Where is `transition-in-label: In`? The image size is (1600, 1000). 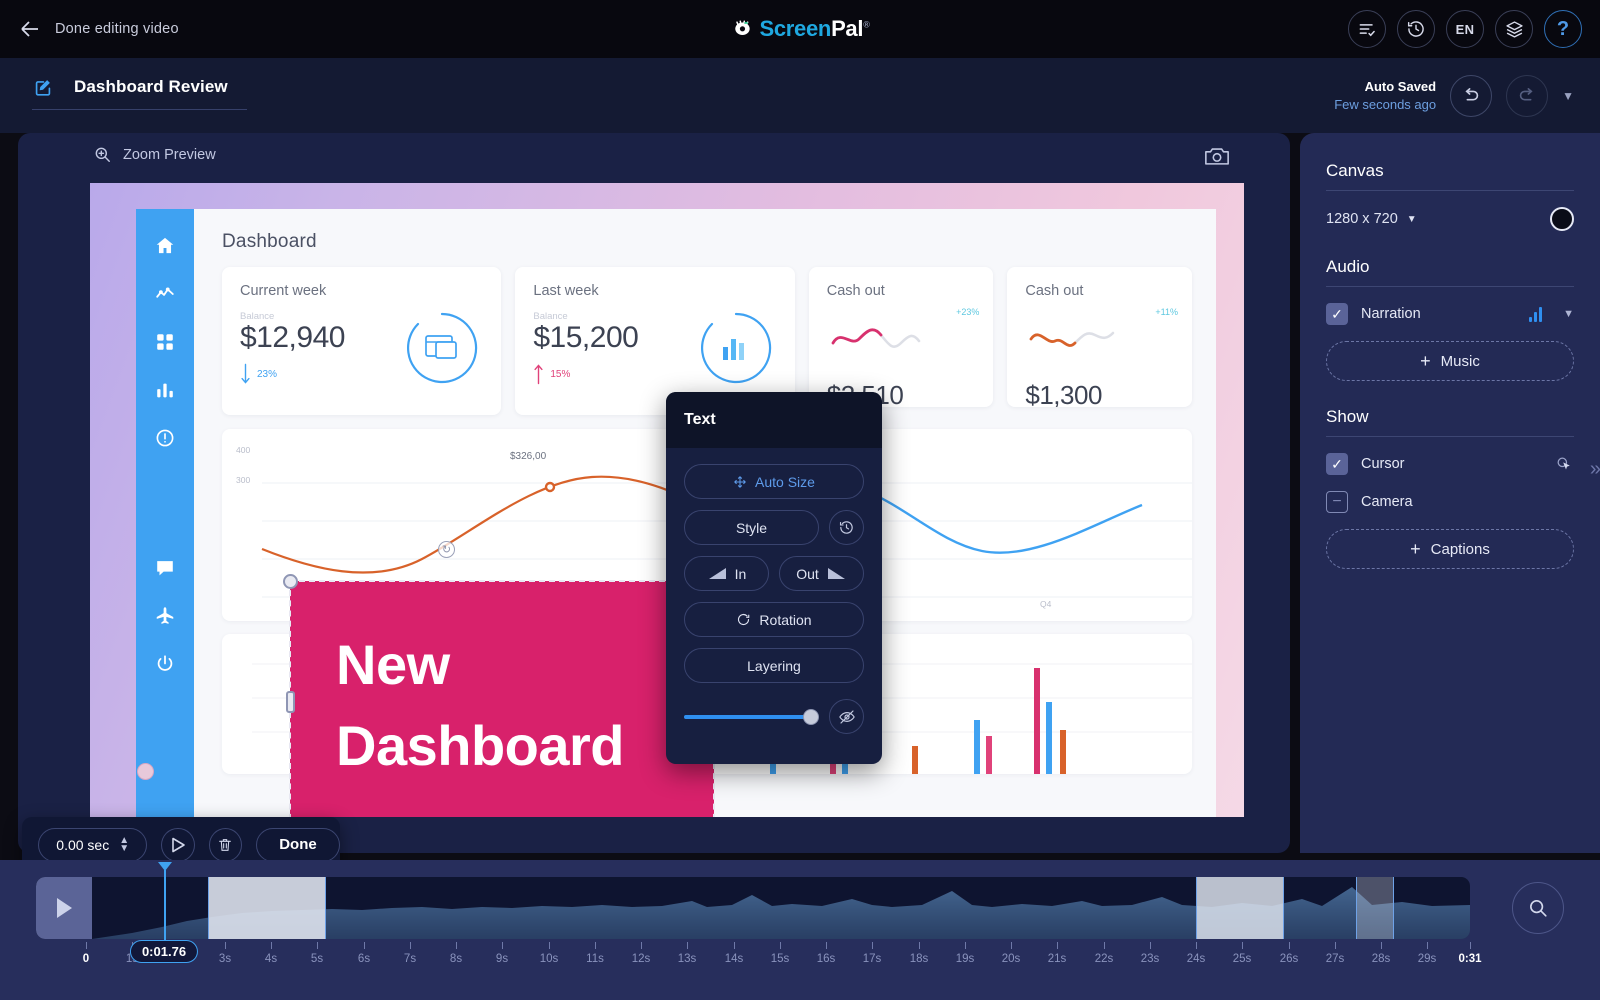
transition-in-label: In is located at coordinates (740, 573).